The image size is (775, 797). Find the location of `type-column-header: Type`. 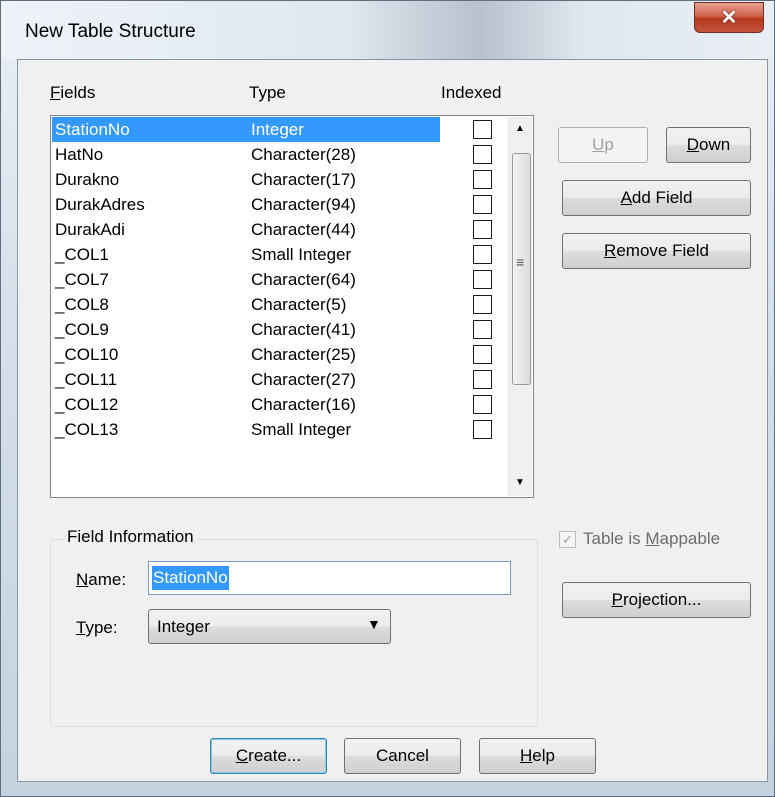

type-column-header: Type is located at coordinates (267, 92).